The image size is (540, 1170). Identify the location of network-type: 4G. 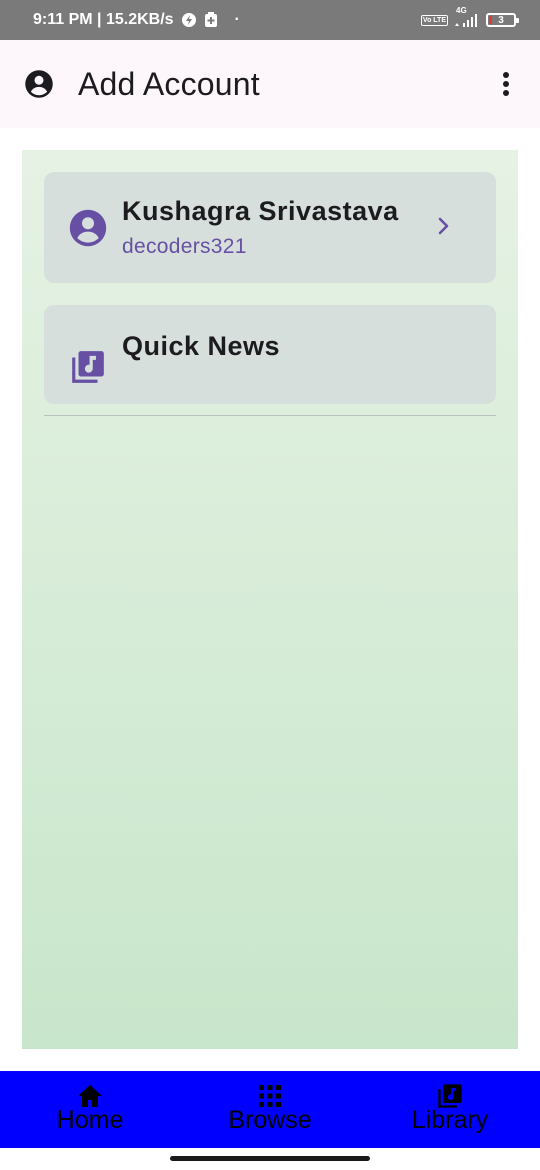
(461, 10).